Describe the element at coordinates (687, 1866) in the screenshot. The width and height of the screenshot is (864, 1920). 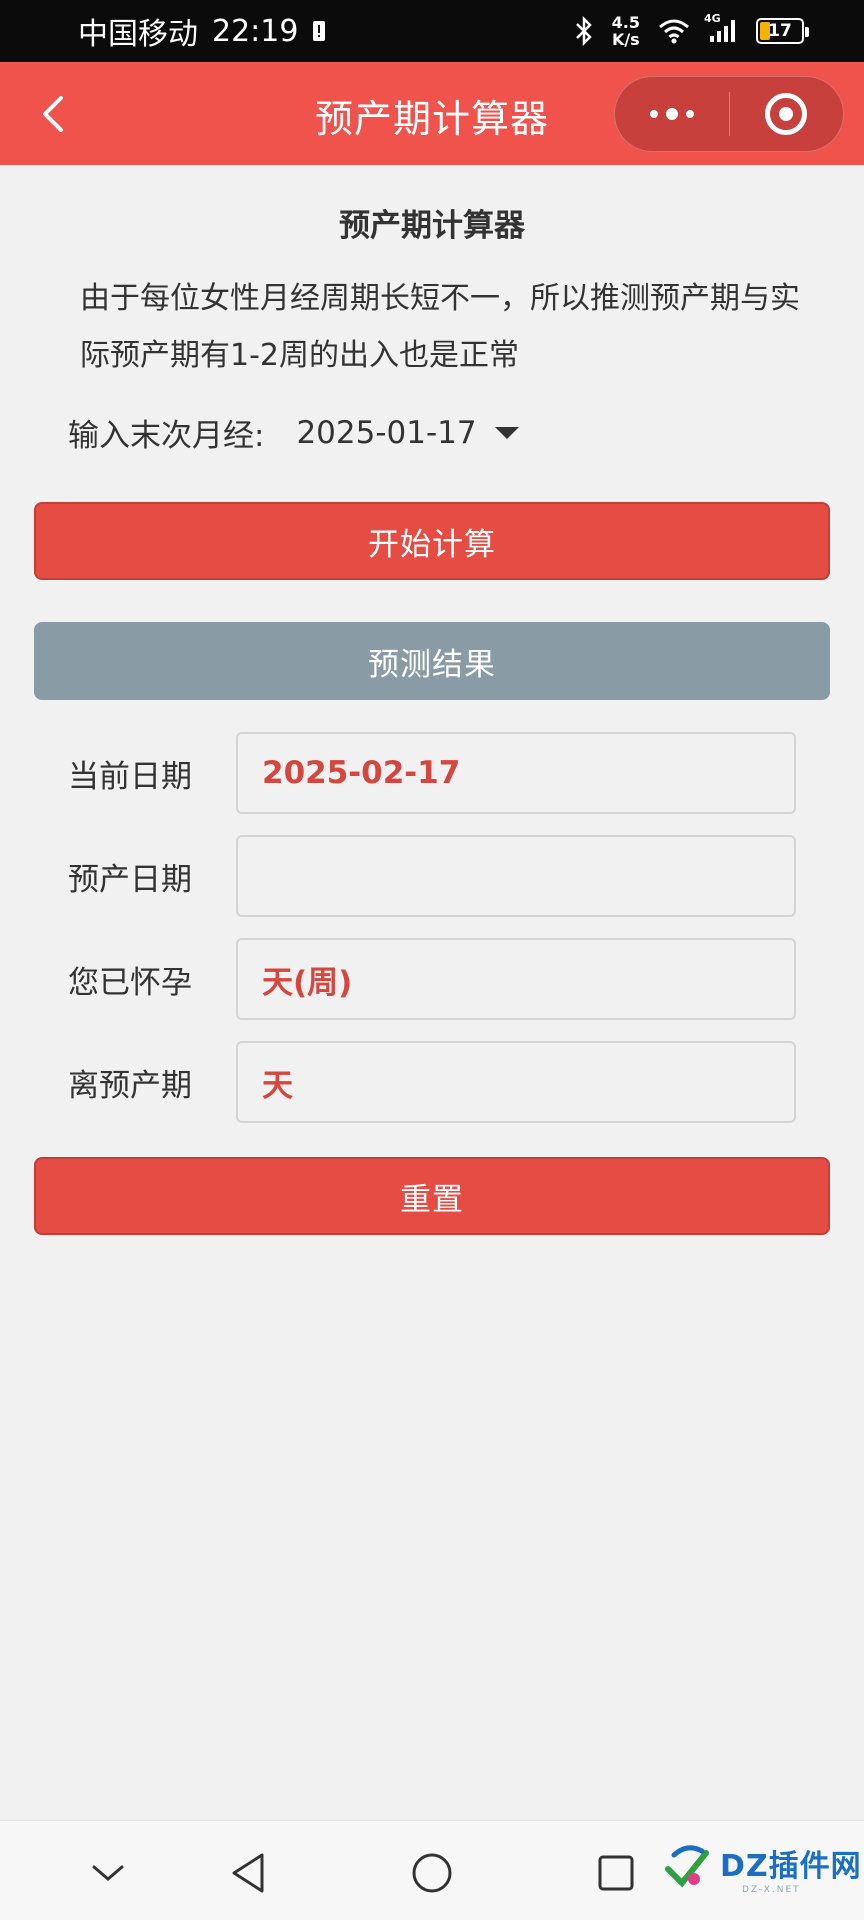
I see `dz-logo-icon` at that location.